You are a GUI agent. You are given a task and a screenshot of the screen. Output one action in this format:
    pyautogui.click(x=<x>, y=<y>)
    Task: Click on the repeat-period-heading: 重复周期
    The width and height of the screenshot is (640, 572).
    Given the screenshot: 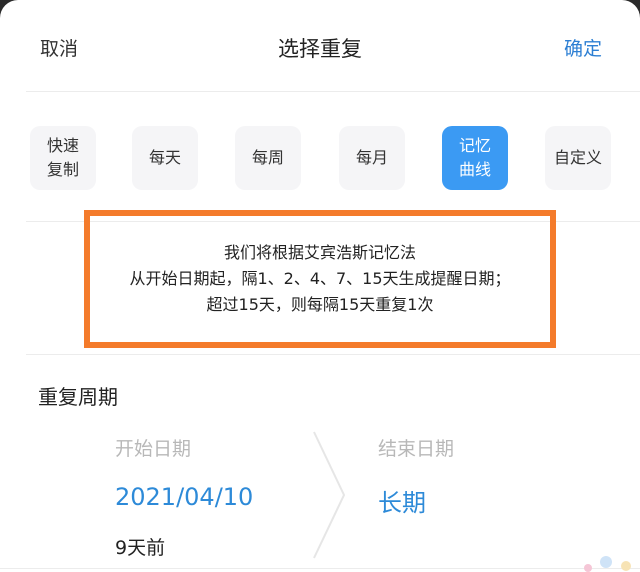 What is the action you would take?
    pyautogui.click(x=78, y=397)
    